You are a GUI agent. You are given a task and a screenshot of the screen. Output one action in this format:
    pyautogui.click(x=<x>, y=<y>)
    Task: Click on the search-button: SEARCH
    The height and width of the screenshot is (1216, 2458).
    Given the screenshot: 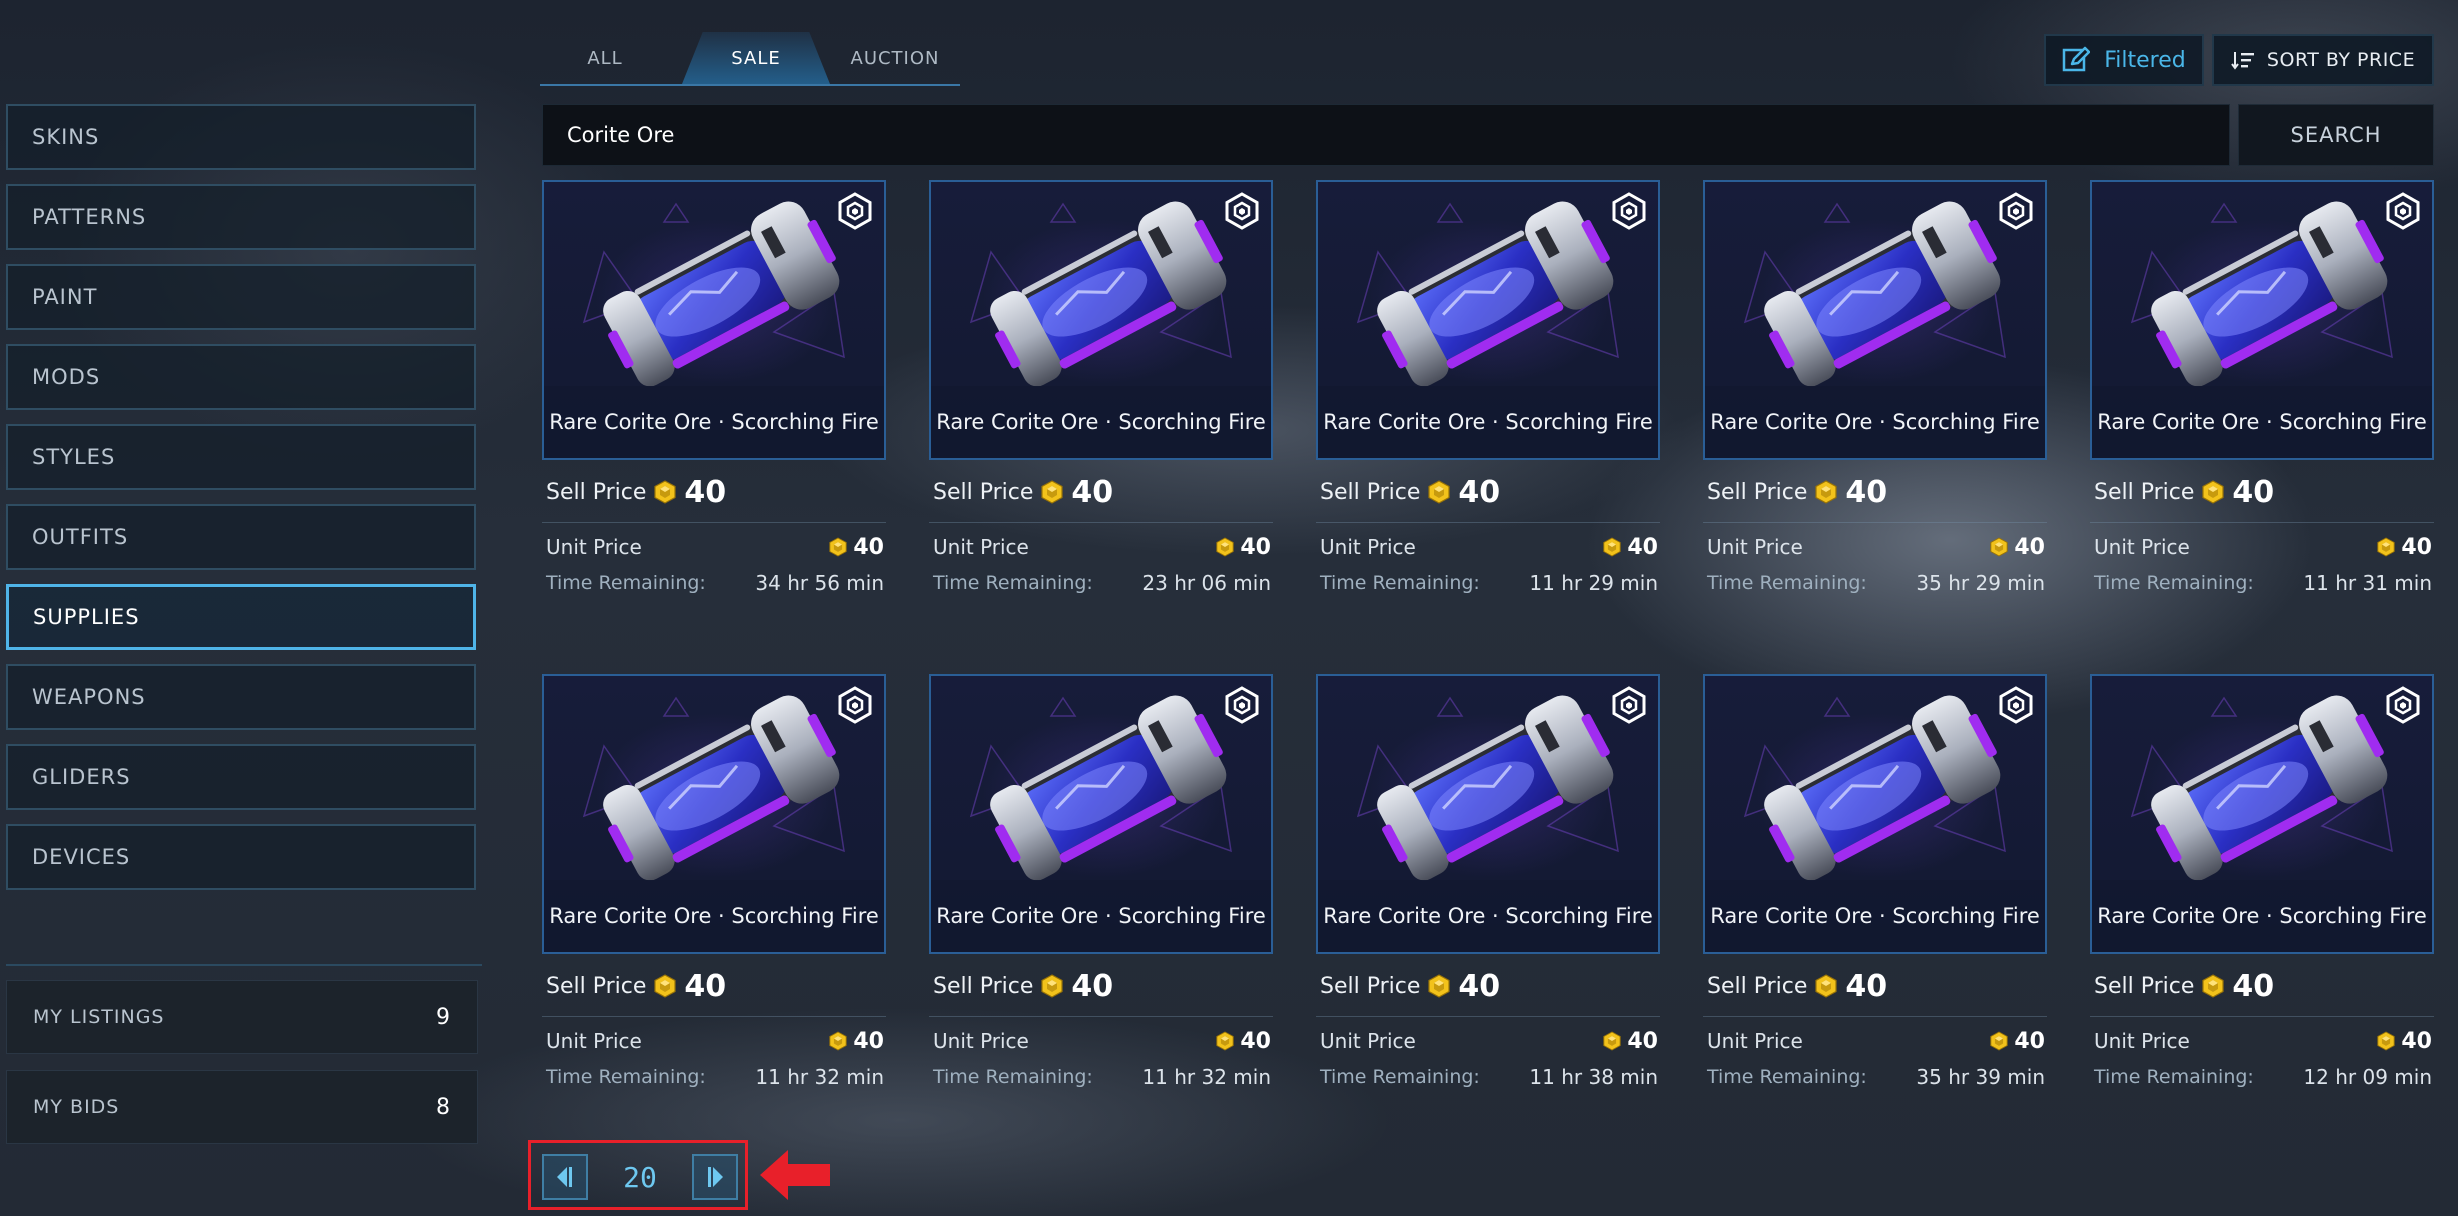 What is the action you would take?
    pyautogui.click(x=2336, y=135)
    